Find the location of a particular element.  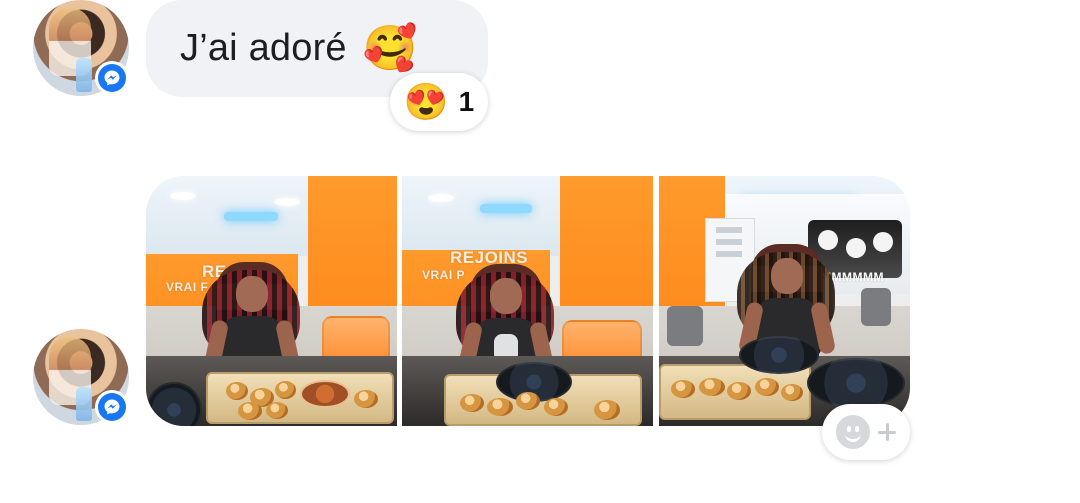

sauce-bowl is located at coordinates (325, 394).